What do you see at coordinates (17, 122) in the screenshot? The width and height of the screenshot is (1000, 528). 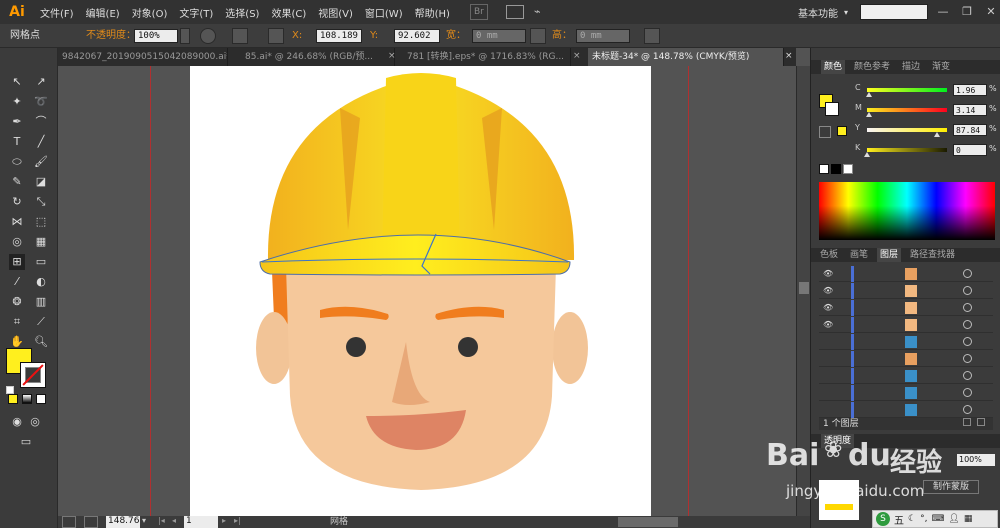 I see `pen-tool-icon: ✒` at bounding box center [17, 122].